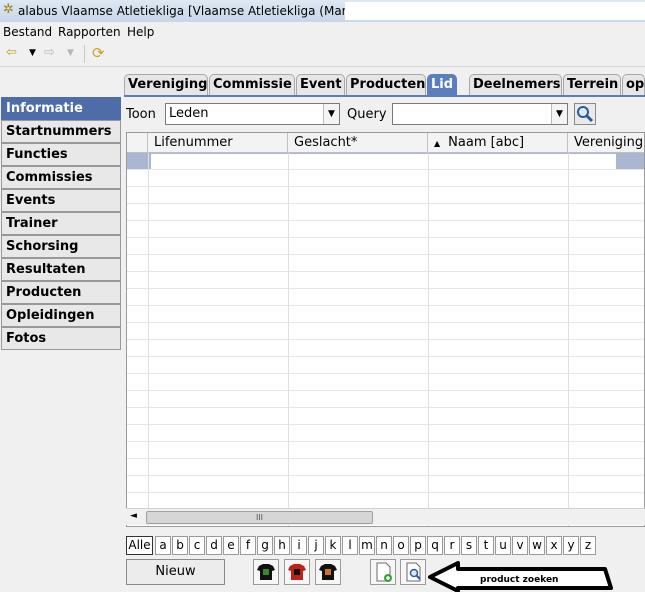 Image resolution: width=645 pixels, height=592 pixels. I want to click on product-search-button, so click(413, 572).